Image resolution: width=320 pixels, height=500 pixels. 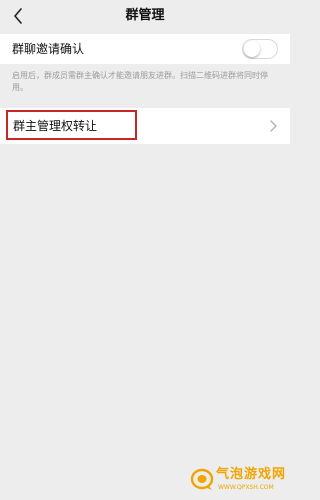 What do you see at coordinates (246, 487) in the screenshot?
I see `watermark-url: WWW.QPXSH.COM` at bounding box center [246, 487].